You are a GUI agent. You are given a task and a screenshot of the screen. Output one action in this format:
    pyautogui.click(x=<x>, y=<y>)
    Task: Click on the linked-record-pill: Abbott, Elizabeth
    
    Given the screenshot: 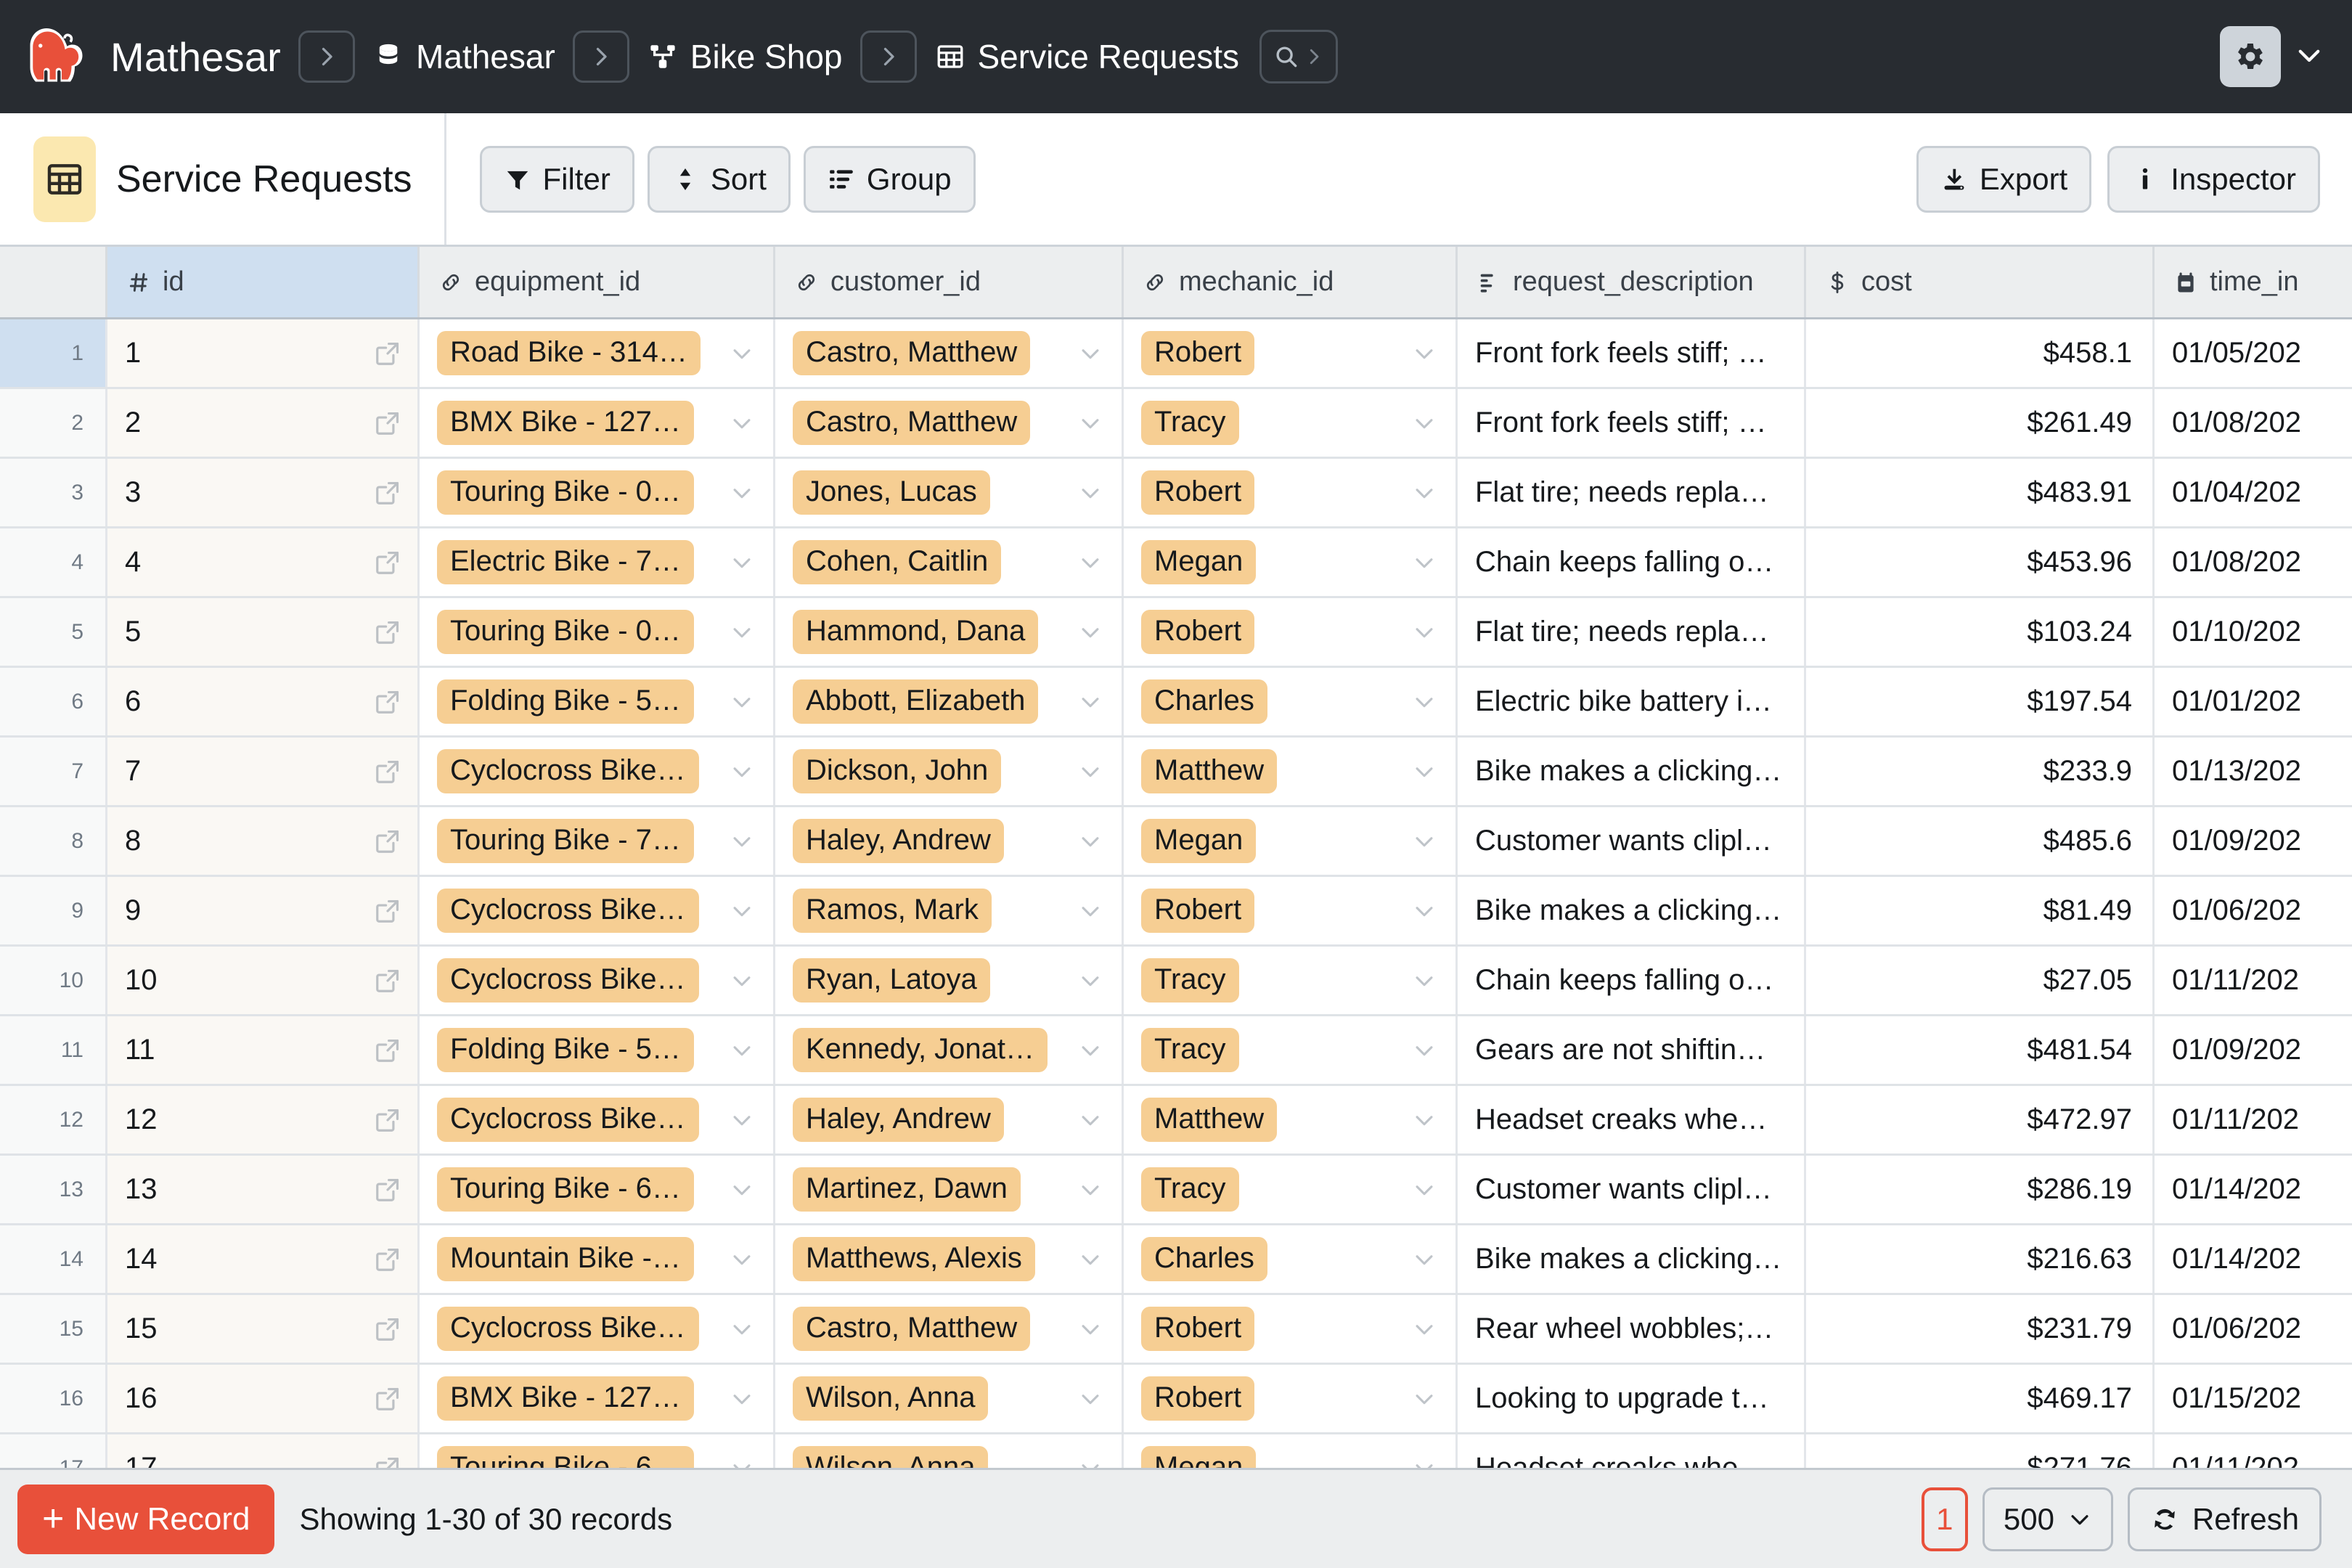 What is the action you would take?
    pyautogui.click(x=916, y=702)
    